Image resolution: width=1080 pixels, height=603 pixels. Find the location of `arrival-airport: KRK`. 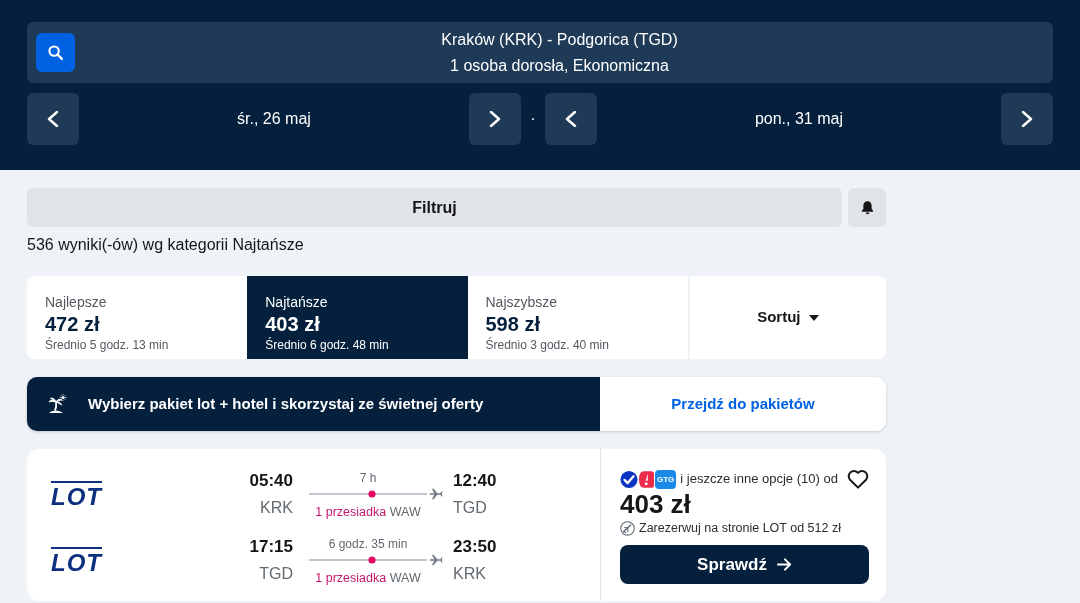

arrival-airport: KRK is located at coordinates (470, 574).